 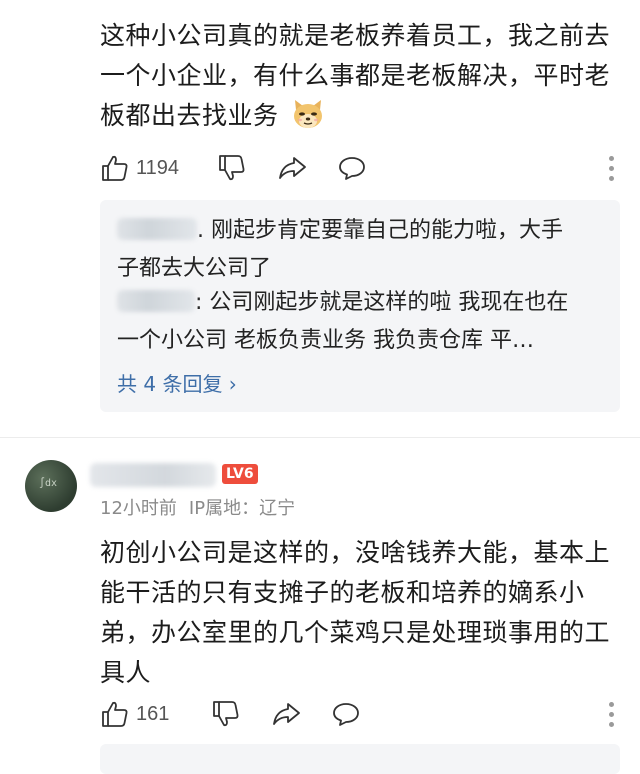 I want to click on ip-location: IP属地：辽宁, so click(x=242, y=508).